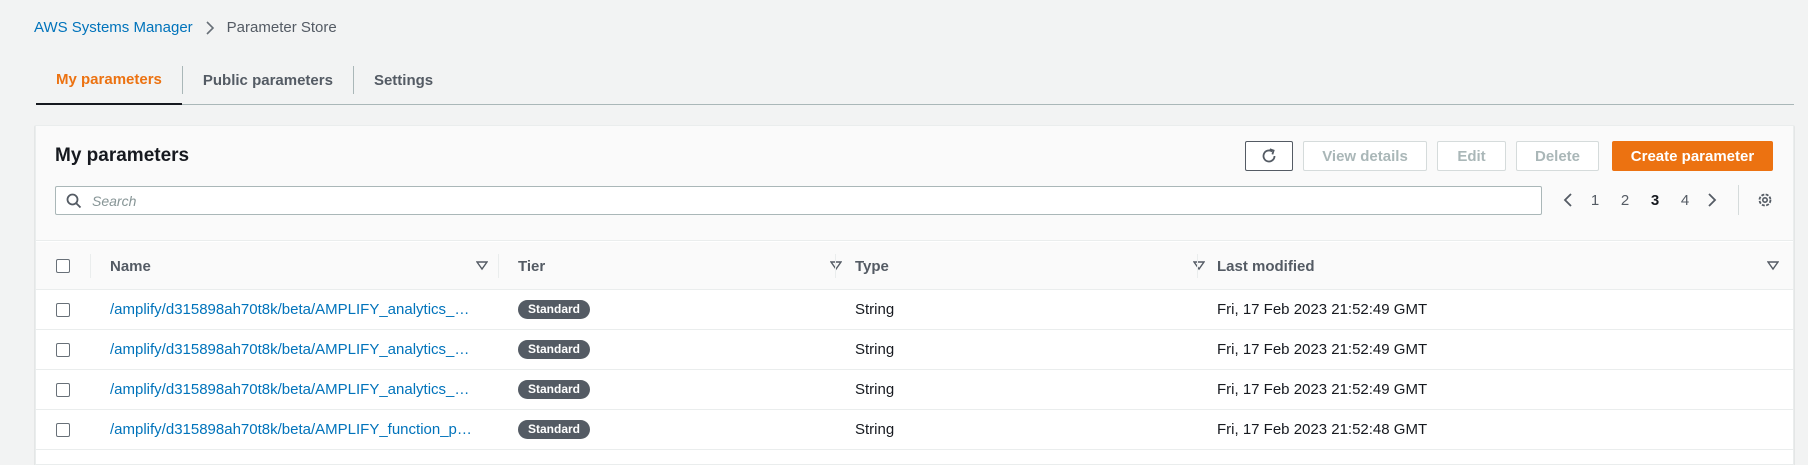  What do you see at coordinates (1765, 200) in the screenshot?
I see `gear-icon` at bounding box center [1765, 200].